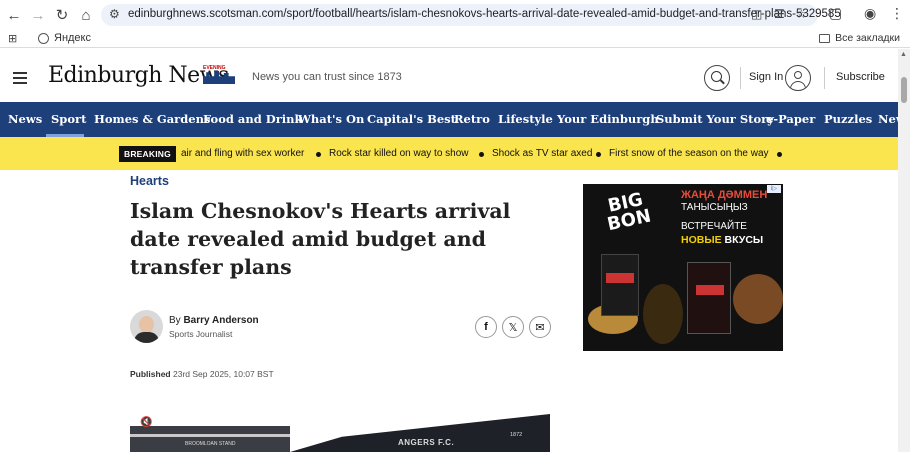 This screenshot has height=452, width=910. Describe the element at coordinates (608, 119) in the screenshot. I see `nav-item-your-edinburgh: Your Edinburgh` at that location.